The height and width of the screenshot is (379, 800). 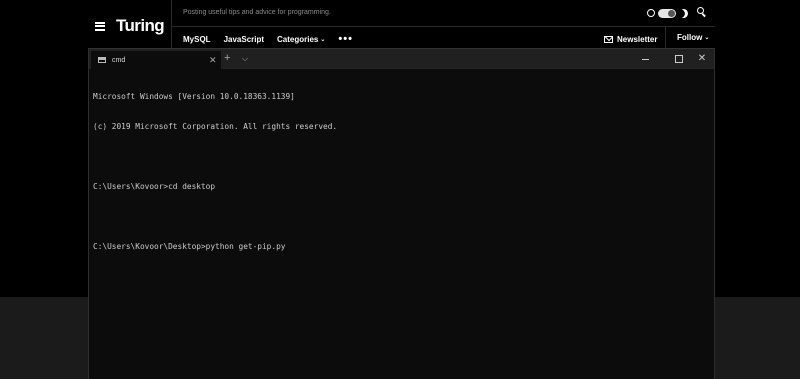 I want to click on terminal-tab: cmd ✕, so click(x=156, y=60).